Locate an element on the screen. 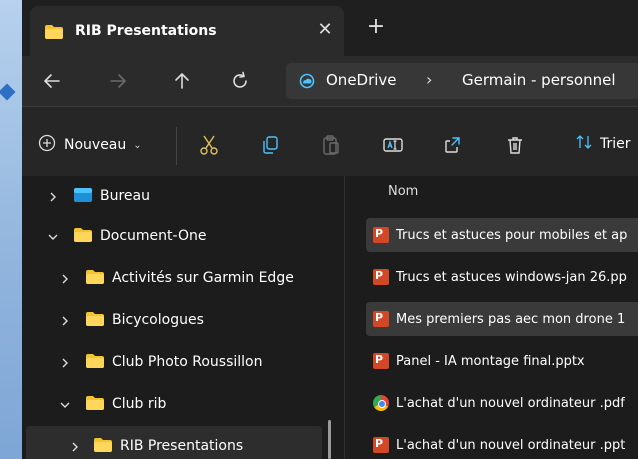  breadcrumb-germain-personnel: Germain - personnel is located at coordinates (539, 80).